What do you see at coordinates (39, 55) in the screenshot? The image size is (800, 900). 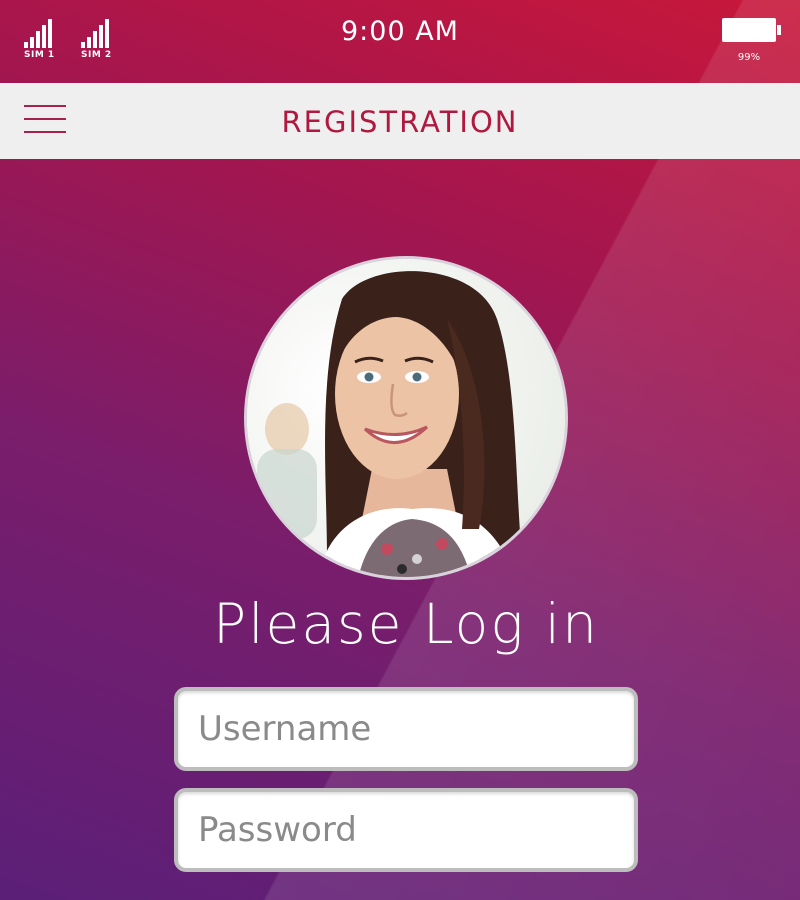 I see `sim1-label: SIM 1` at bounding box center [39, 55].